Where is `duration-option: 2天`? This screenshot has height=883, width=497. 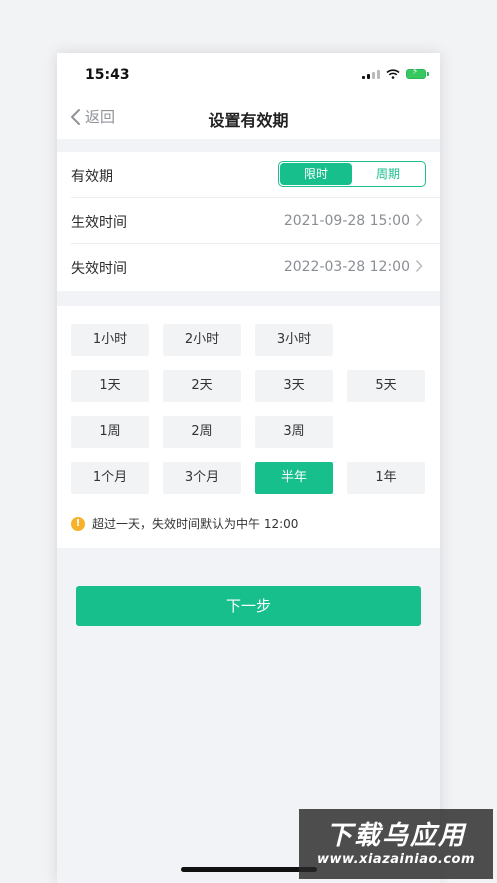 duration-option: 2天 is located at coordinates (202, 386).